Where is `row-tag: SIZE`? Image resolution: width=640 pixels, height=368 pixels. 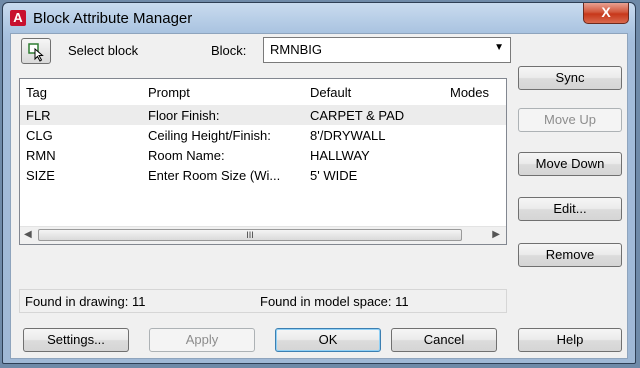
row-tag: SIZE is located at coordinates (40, 175).